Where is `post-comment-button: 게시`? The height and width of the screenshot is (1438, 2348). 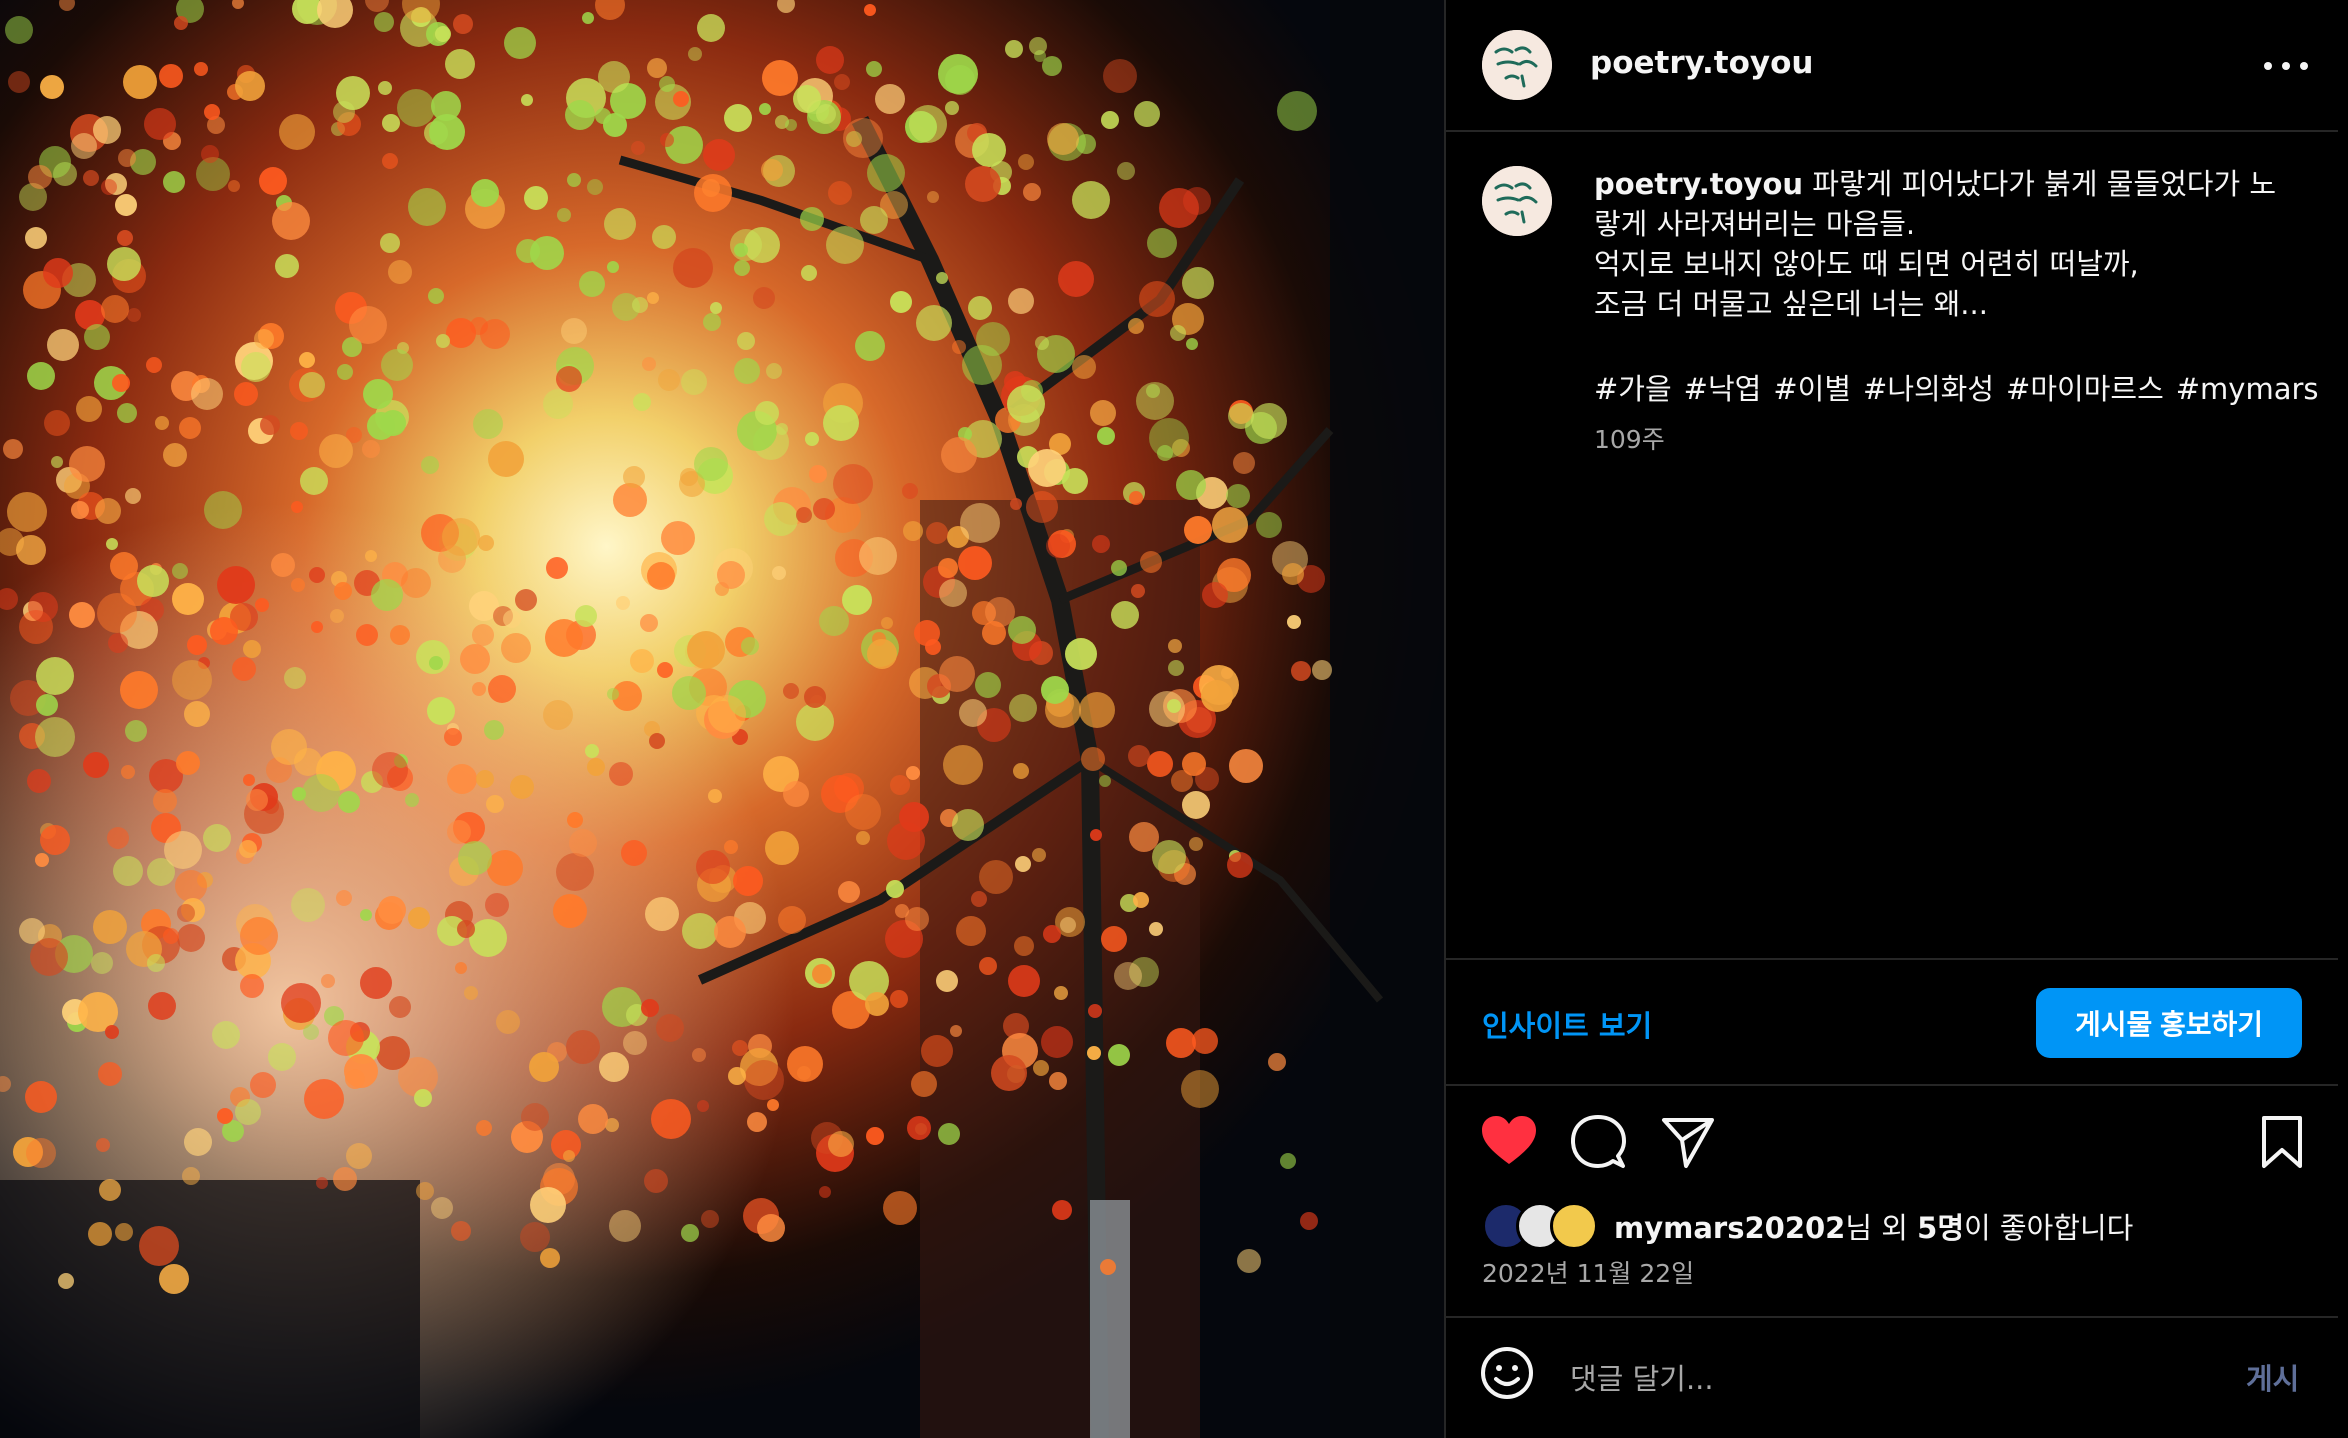 post-comment-button: 게시 is located at coordinates (2272, 1377).